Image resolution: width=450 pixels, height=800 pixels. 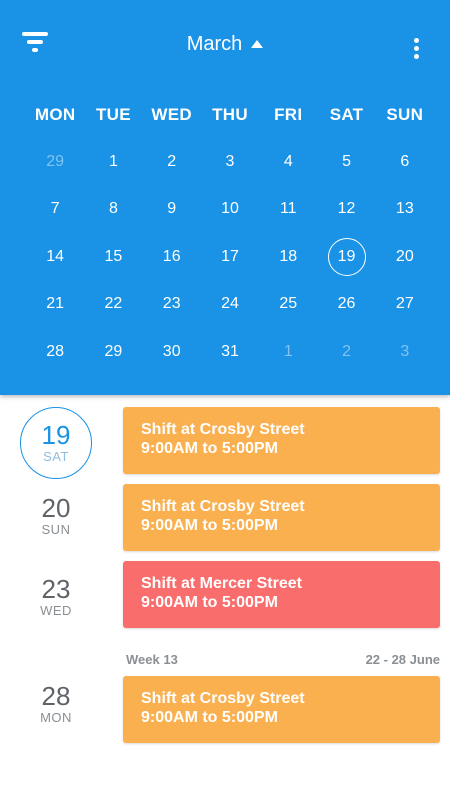 What do you see at coordinates (113, 257) in the screenshot?
I see `calendar-day: 15` at bounding box center [113, 257].